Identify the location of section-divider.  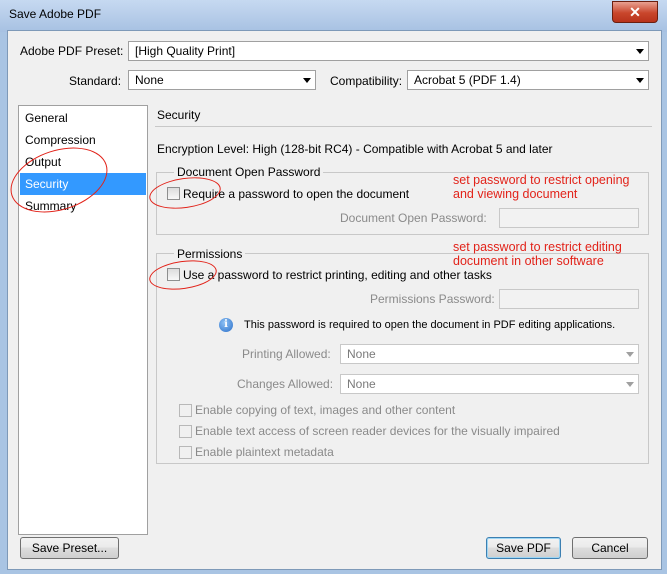
(403, 126).